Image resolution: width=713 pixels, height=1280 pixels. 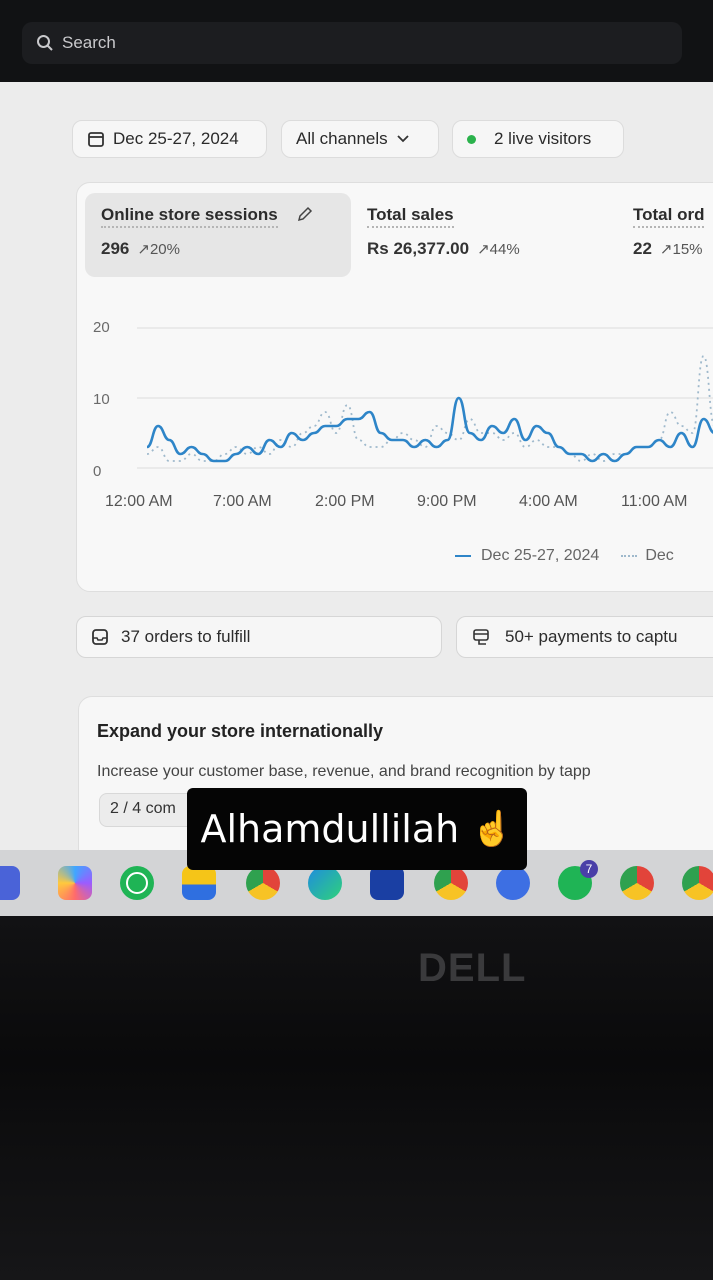 What do you see at coordinates (139, 501) in the screenshot?
I see `x-tick-label: 12:00 AM` at bounding box center [139, 501].